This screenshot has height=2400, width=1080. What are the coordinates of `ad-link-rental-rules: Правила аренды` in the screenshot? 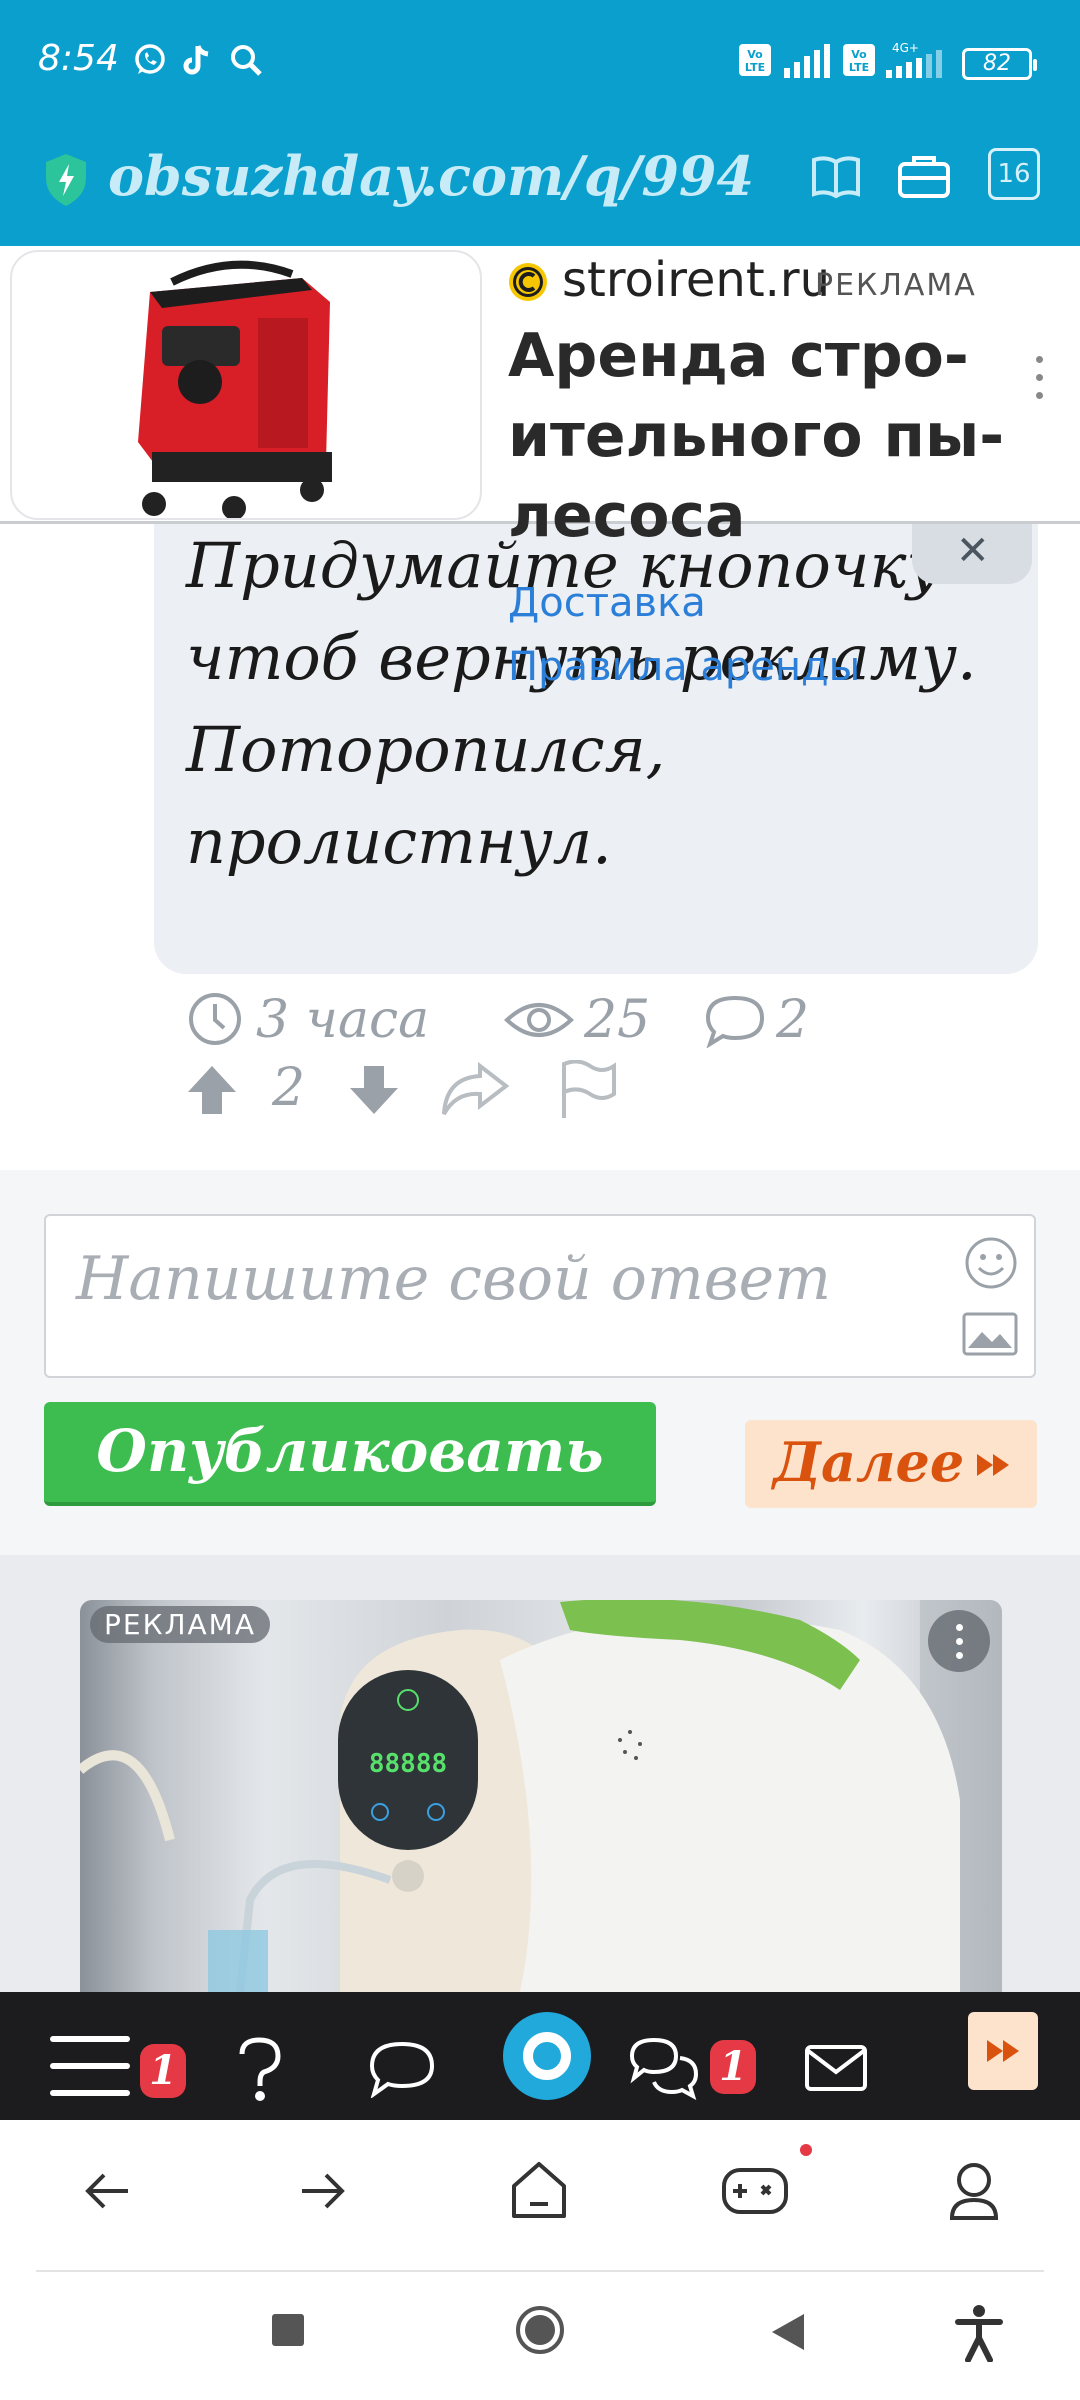 It's located at (684, 667).